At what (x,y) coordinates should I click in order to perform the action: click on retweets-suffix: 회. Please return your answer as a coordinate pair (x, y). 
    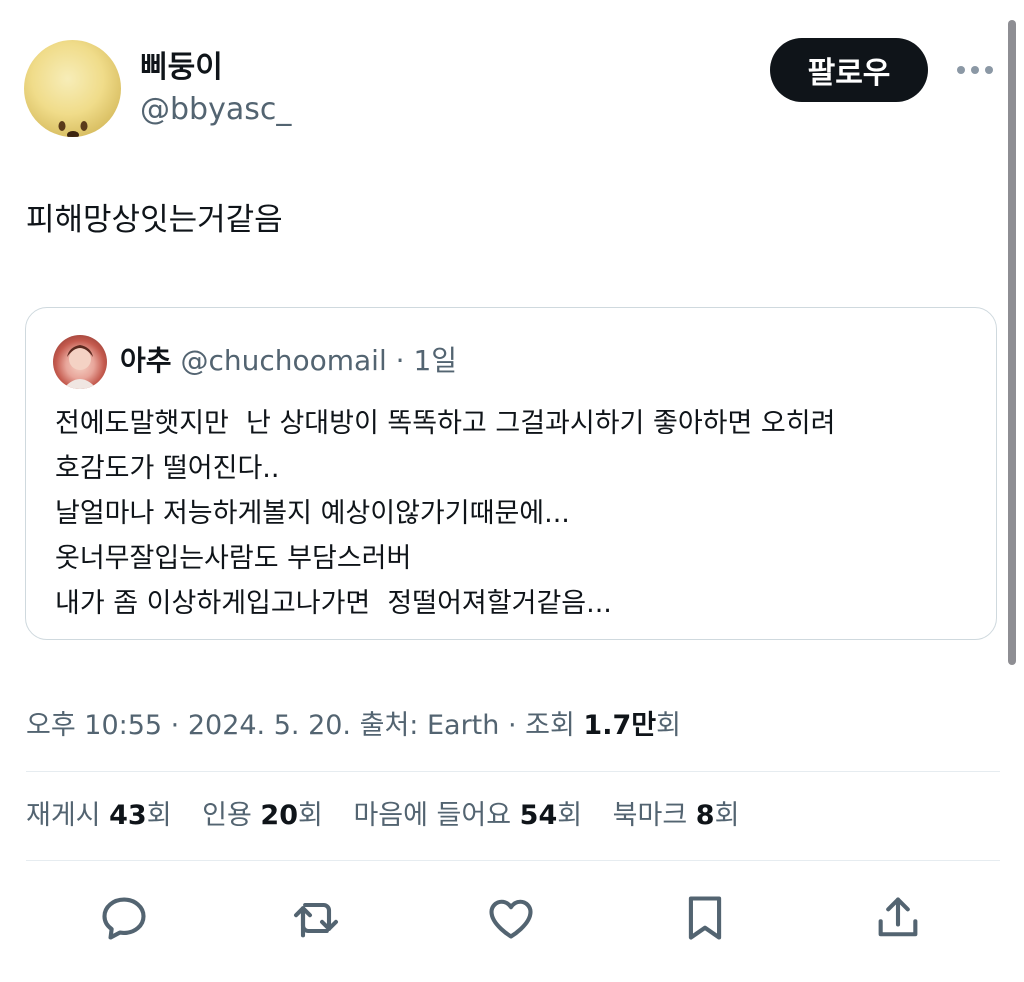
    Looking at the image, I should click on (159, 815).